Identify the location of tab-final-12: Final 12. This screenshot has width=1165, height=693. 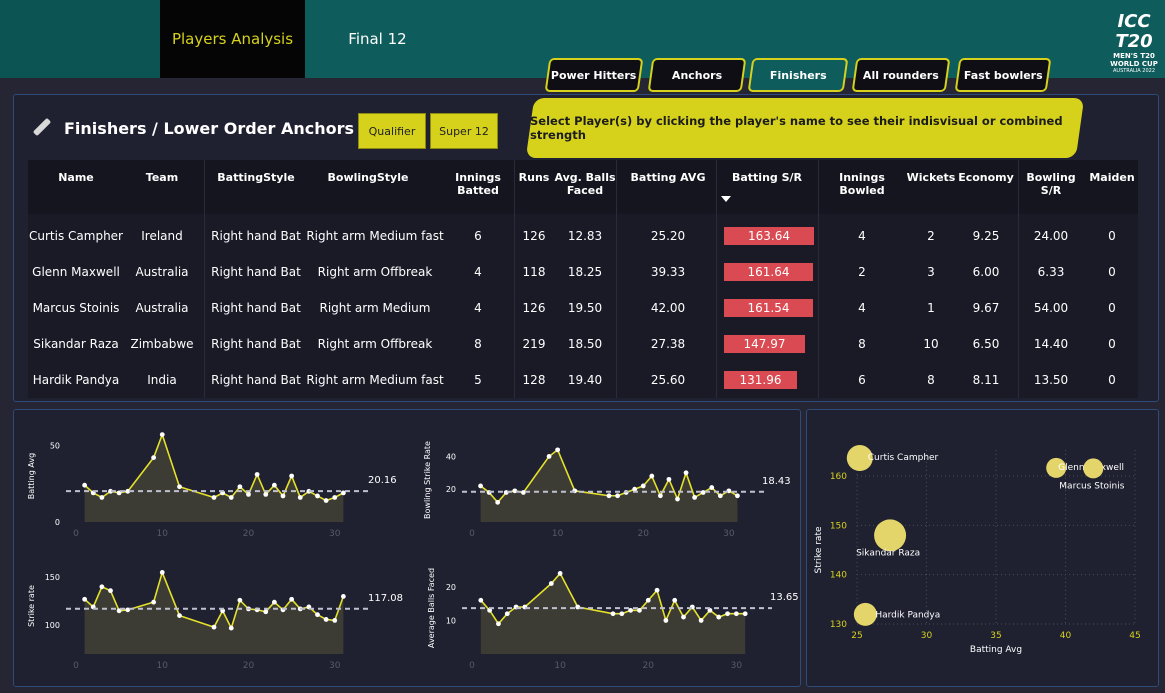
(377, 39).